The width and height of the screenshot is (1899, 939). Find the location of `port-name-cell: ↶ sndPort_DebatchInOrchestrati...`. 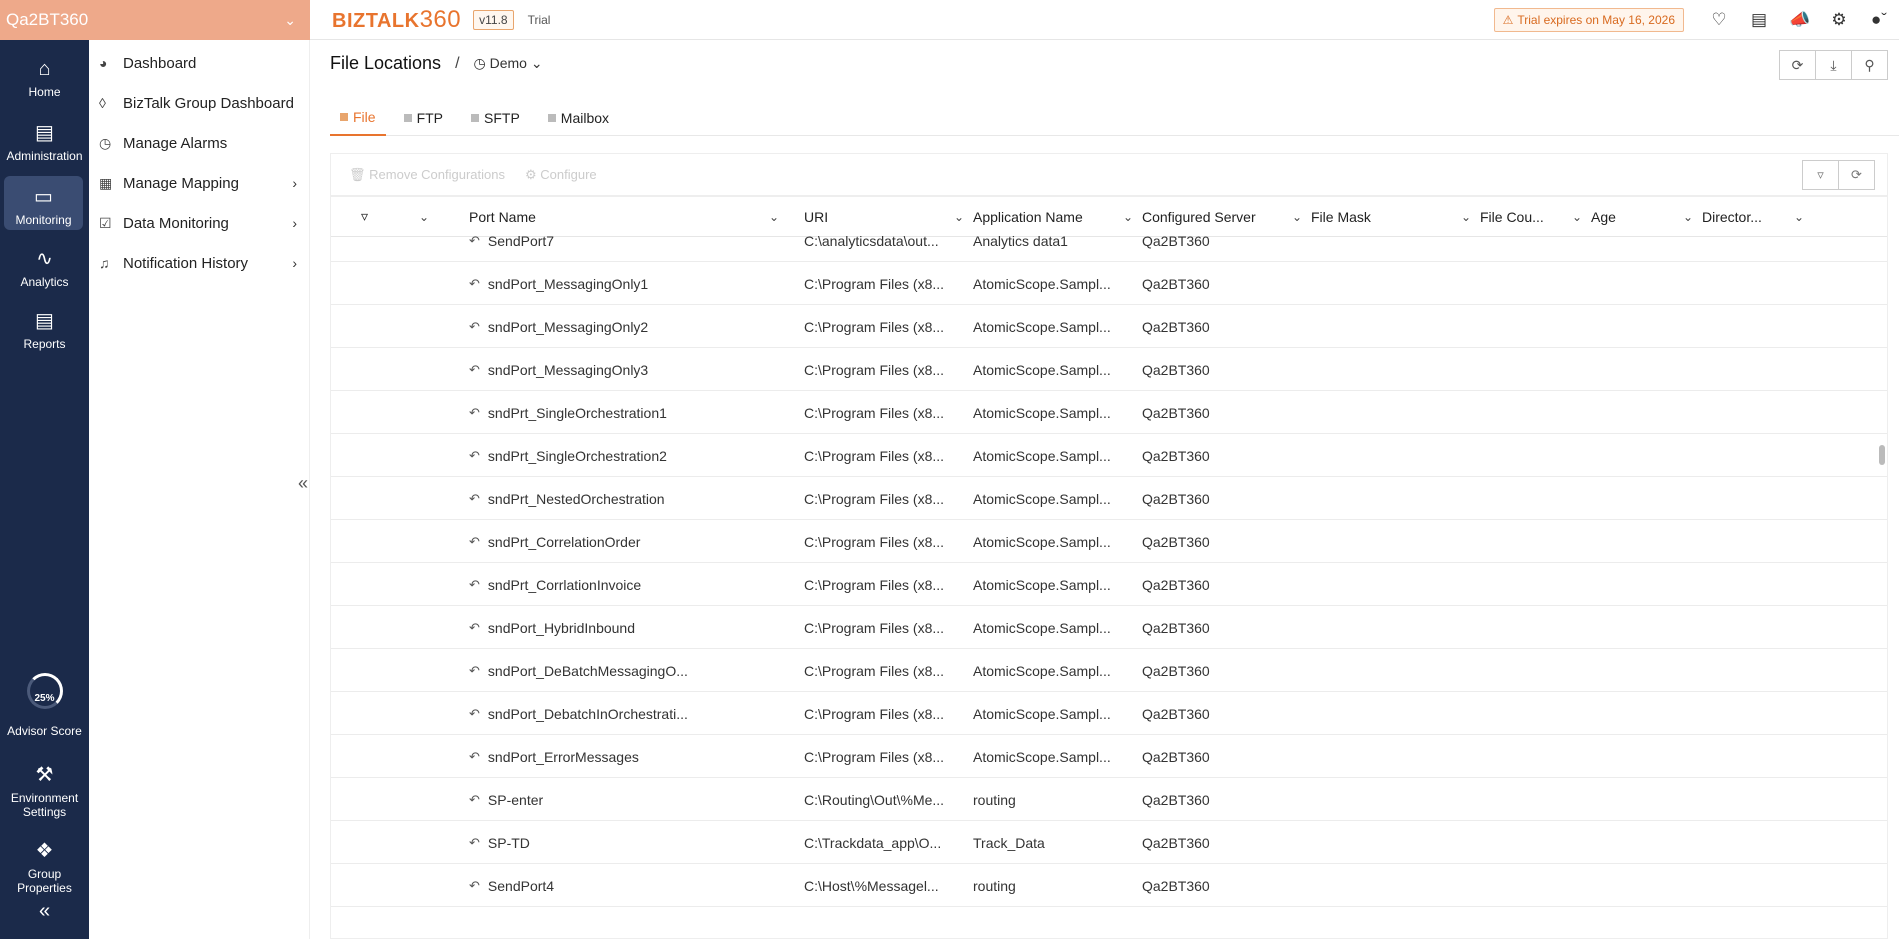

port-name-cell: ↶ sndPort_DebatchInOrchestrati... is located at coordinates (578, 713).